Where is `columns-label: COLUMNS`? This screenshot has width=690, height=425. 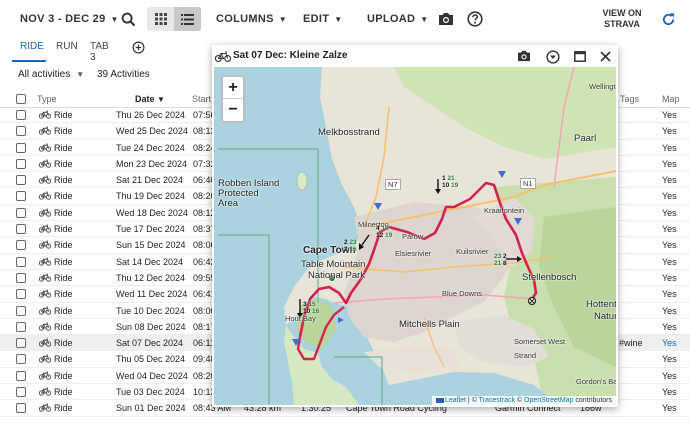 columns-label: COLUMNS is located at coordinates (245, 19).